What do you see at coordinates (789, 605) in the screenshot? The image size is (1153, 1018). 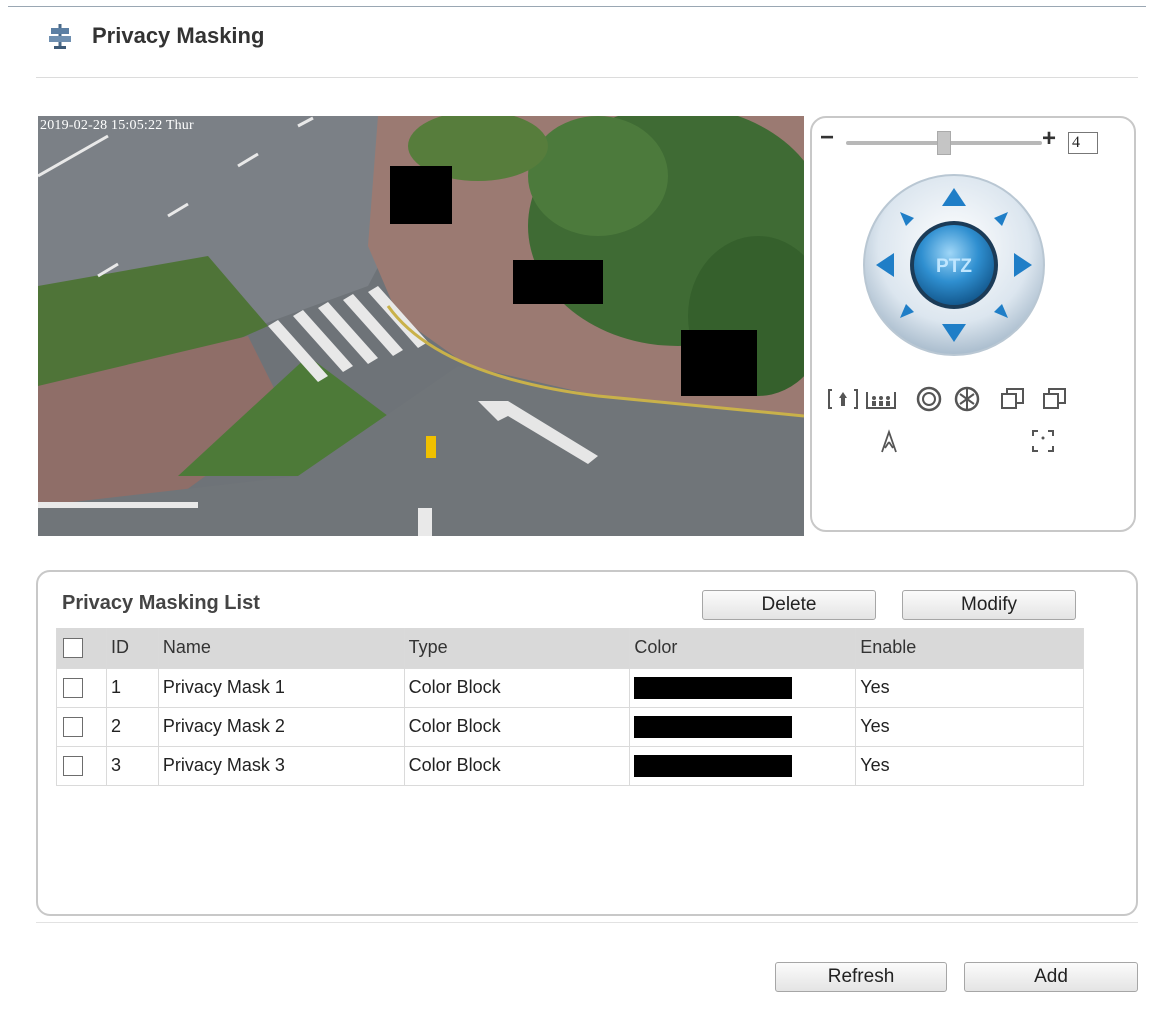 I see `delete-button: Delete` at bounding box center [789, 605].